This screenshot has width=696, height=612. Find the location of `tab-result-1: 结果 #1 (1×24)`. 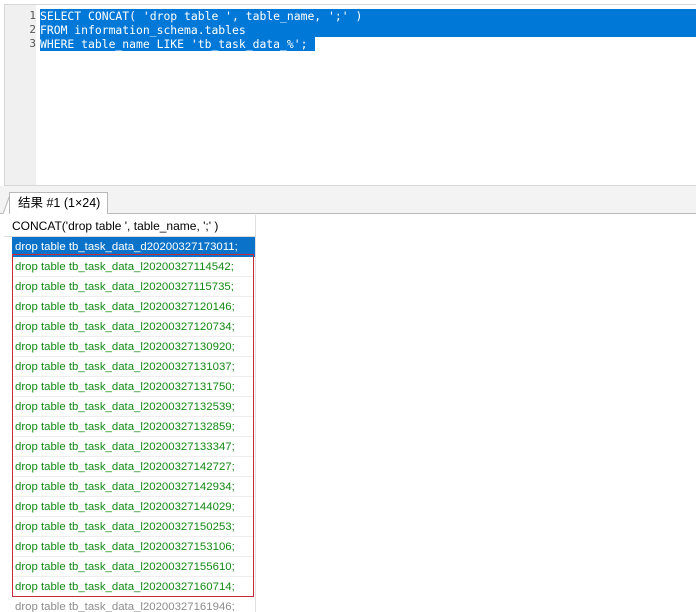

tab-result-1: 结果 #1 (1×24) is located at coordinates (59, 203).